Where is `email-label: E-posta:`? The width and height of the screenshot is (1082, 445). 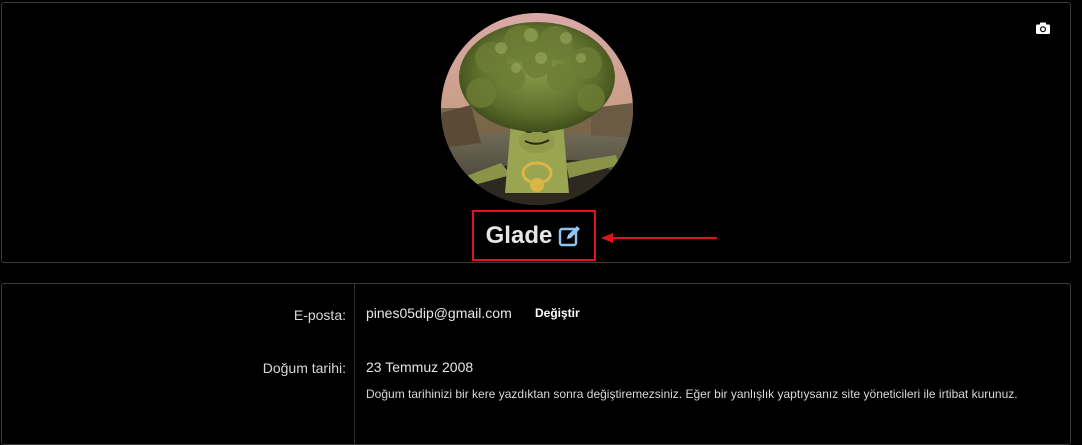 email-label: E-posta: is located at coordinates (319, 315).